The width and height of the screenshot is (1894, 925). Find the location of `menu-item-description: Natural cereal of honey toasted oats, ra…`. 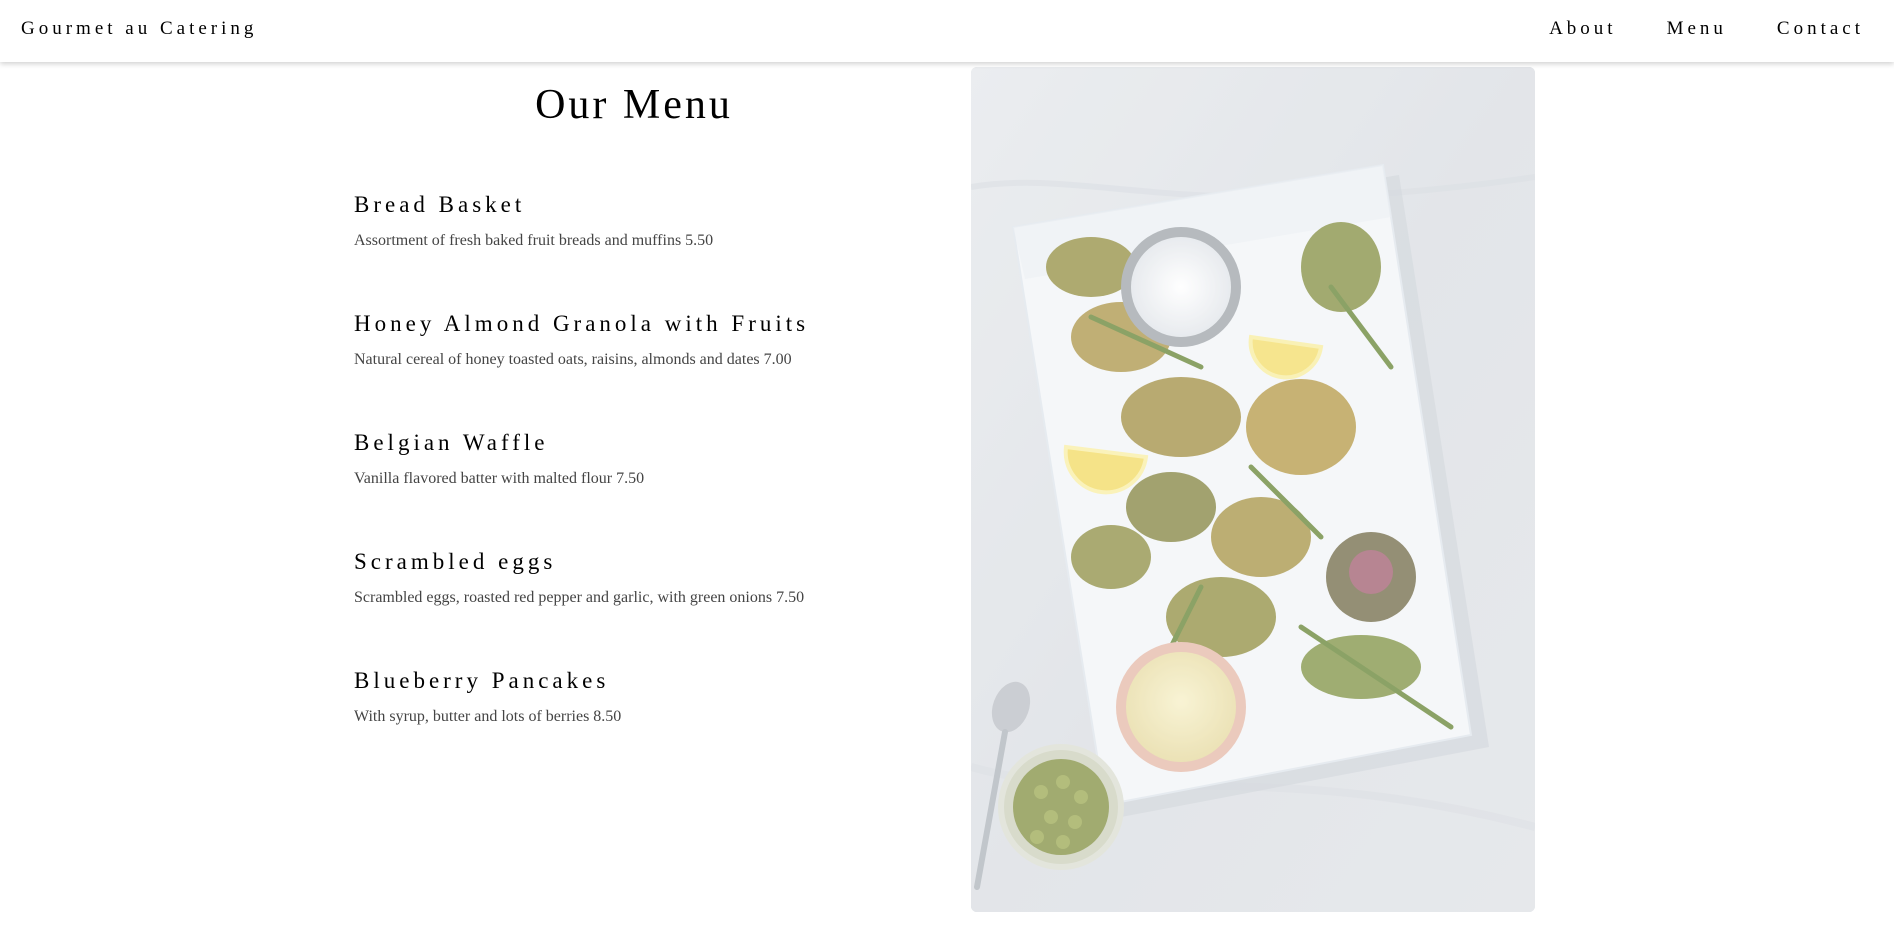

menu-item-description: Natural cereal of honey toasted oats, ra… is located at coordinates (573, 359).